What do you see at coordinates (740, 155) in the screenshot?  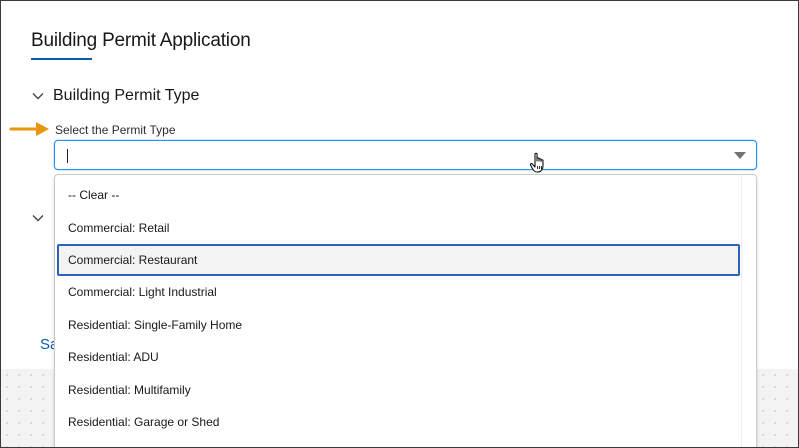 I see `triangle-down-icon` at bounding box center [740, 155].